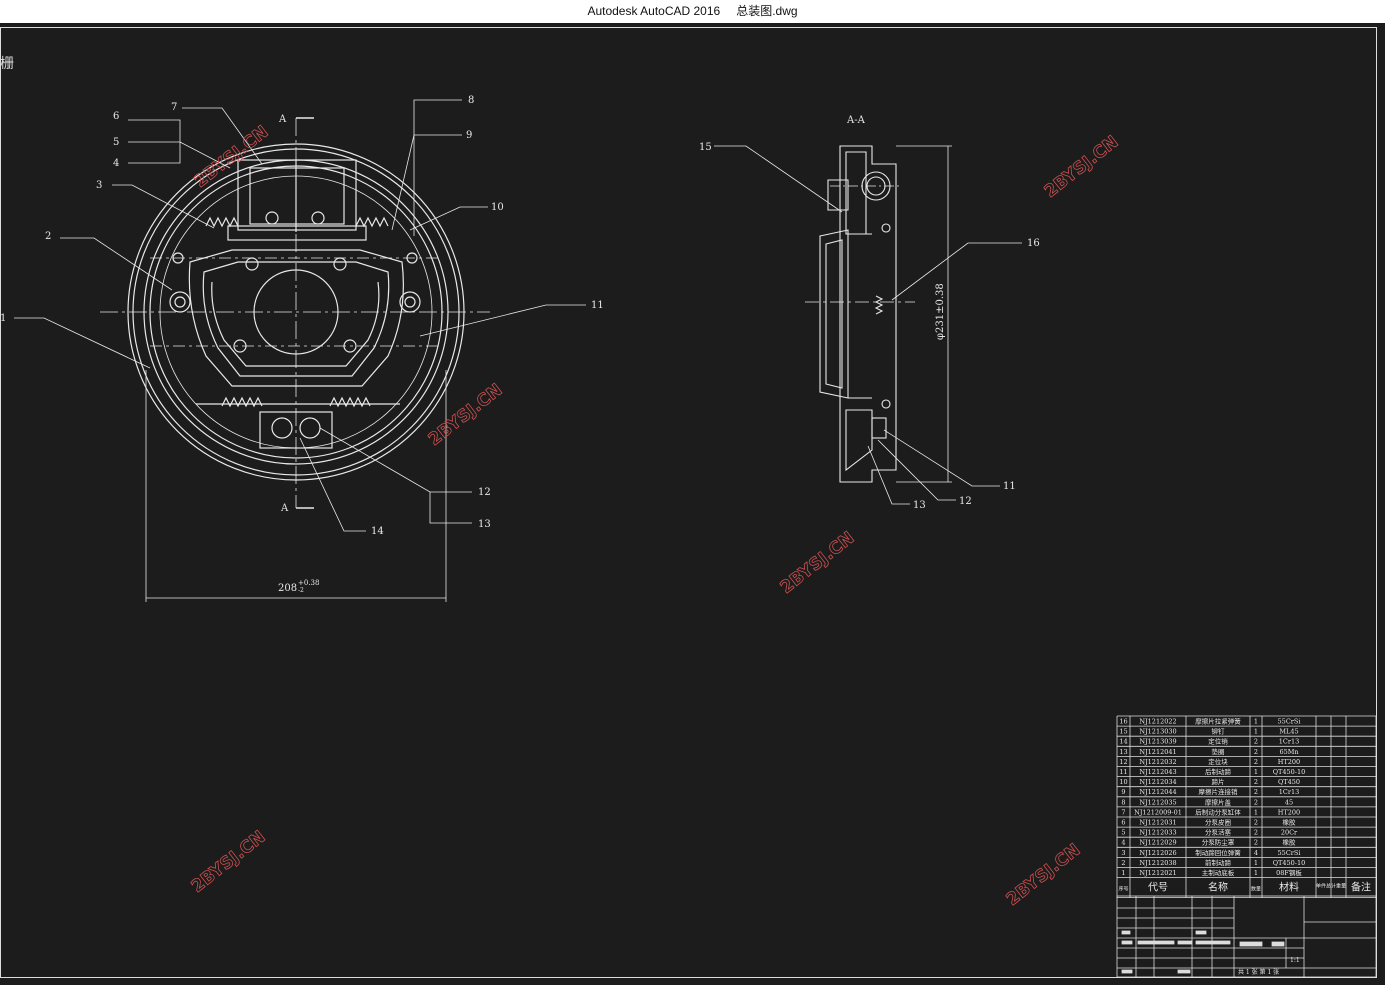 This screenshot has height=985, width=1385. I want to click on bom-cell-code: NJ1212032, so click(1157, 762).